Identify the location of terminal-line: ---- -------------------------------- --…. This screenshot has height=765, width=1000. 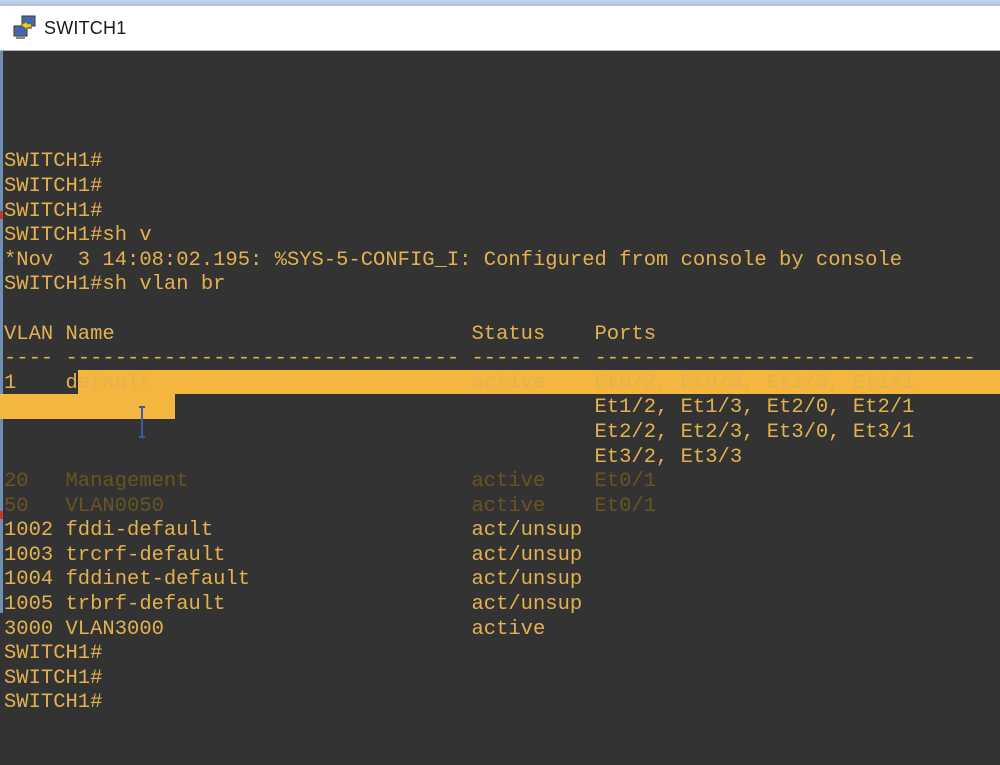
(490, 359).